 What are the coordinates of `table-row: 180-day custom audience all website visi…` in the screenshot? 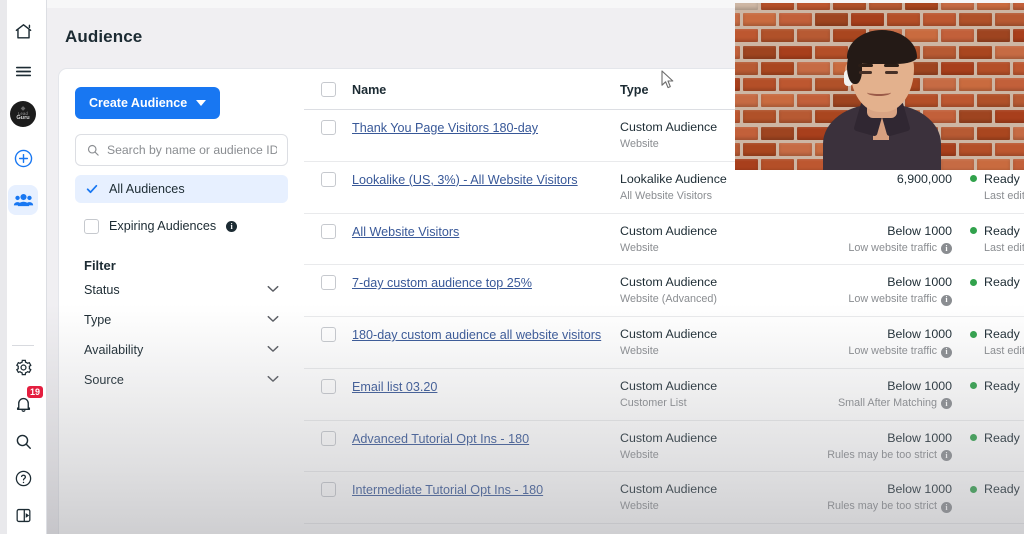 It's located at (664, 343).